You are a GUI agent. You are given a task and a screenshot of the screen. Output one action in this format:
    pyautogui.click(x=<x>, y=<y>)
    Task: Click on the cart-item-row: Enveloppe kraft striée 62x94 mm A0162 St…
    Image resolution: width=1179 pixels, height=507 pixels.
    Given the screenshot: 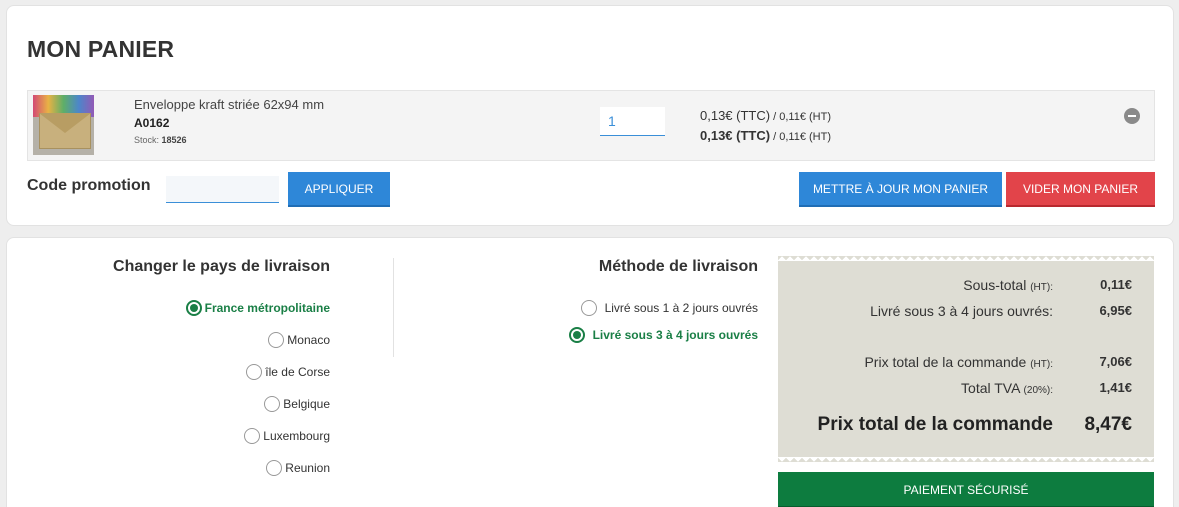 What is the action you would take?
    pyautogui.click(x=591, y=125)
    